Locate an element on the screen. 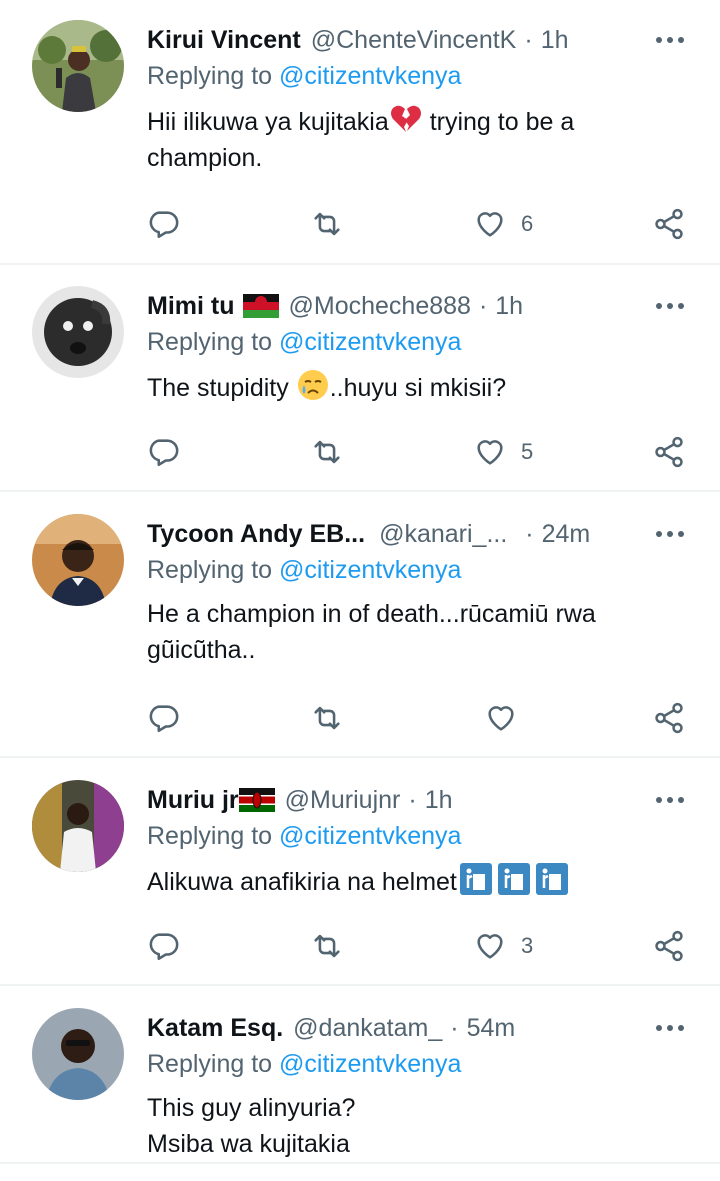 This screenshot has height=1181, width=720. tweet-text-line: gũicũtha.. is located at coordinates (201, 650).